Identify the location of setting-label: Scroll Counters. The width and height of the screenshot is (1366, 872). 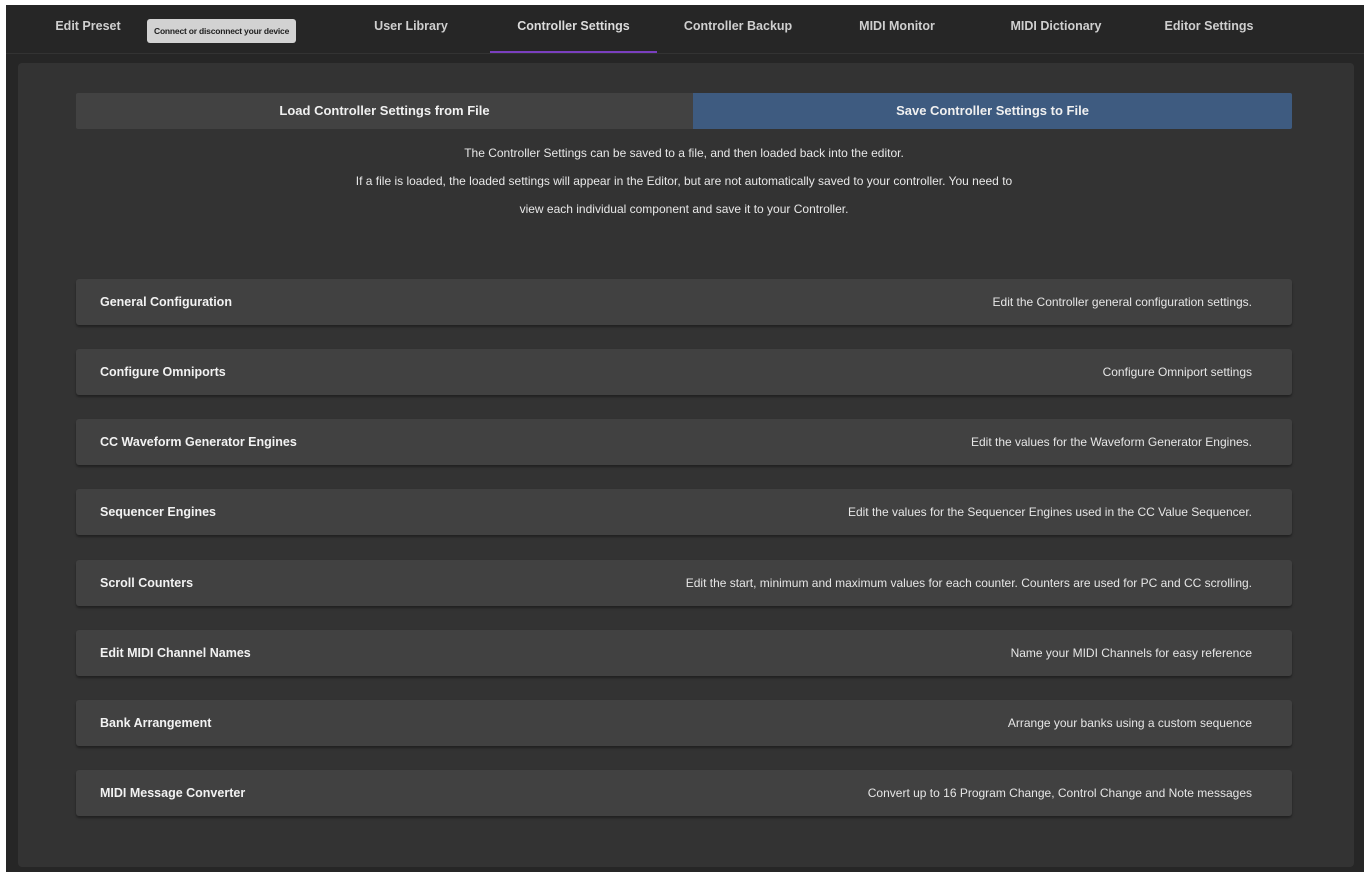
(147, 583).